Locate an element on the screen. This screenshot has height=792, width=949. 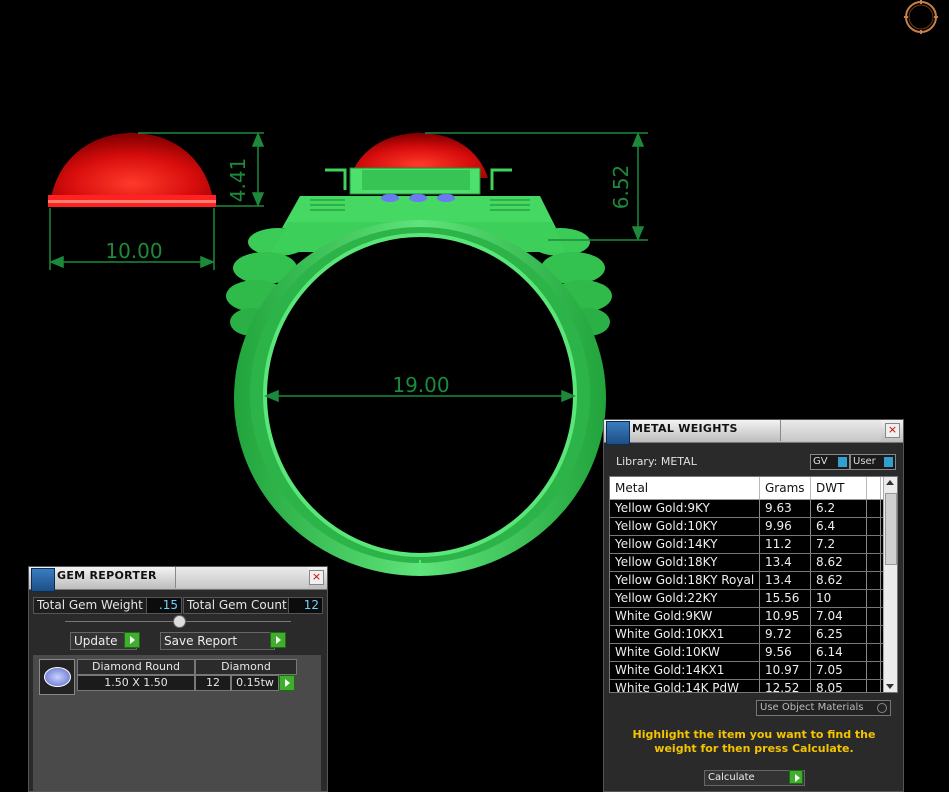
user-toggle: User is located at coordinates (873, 462).